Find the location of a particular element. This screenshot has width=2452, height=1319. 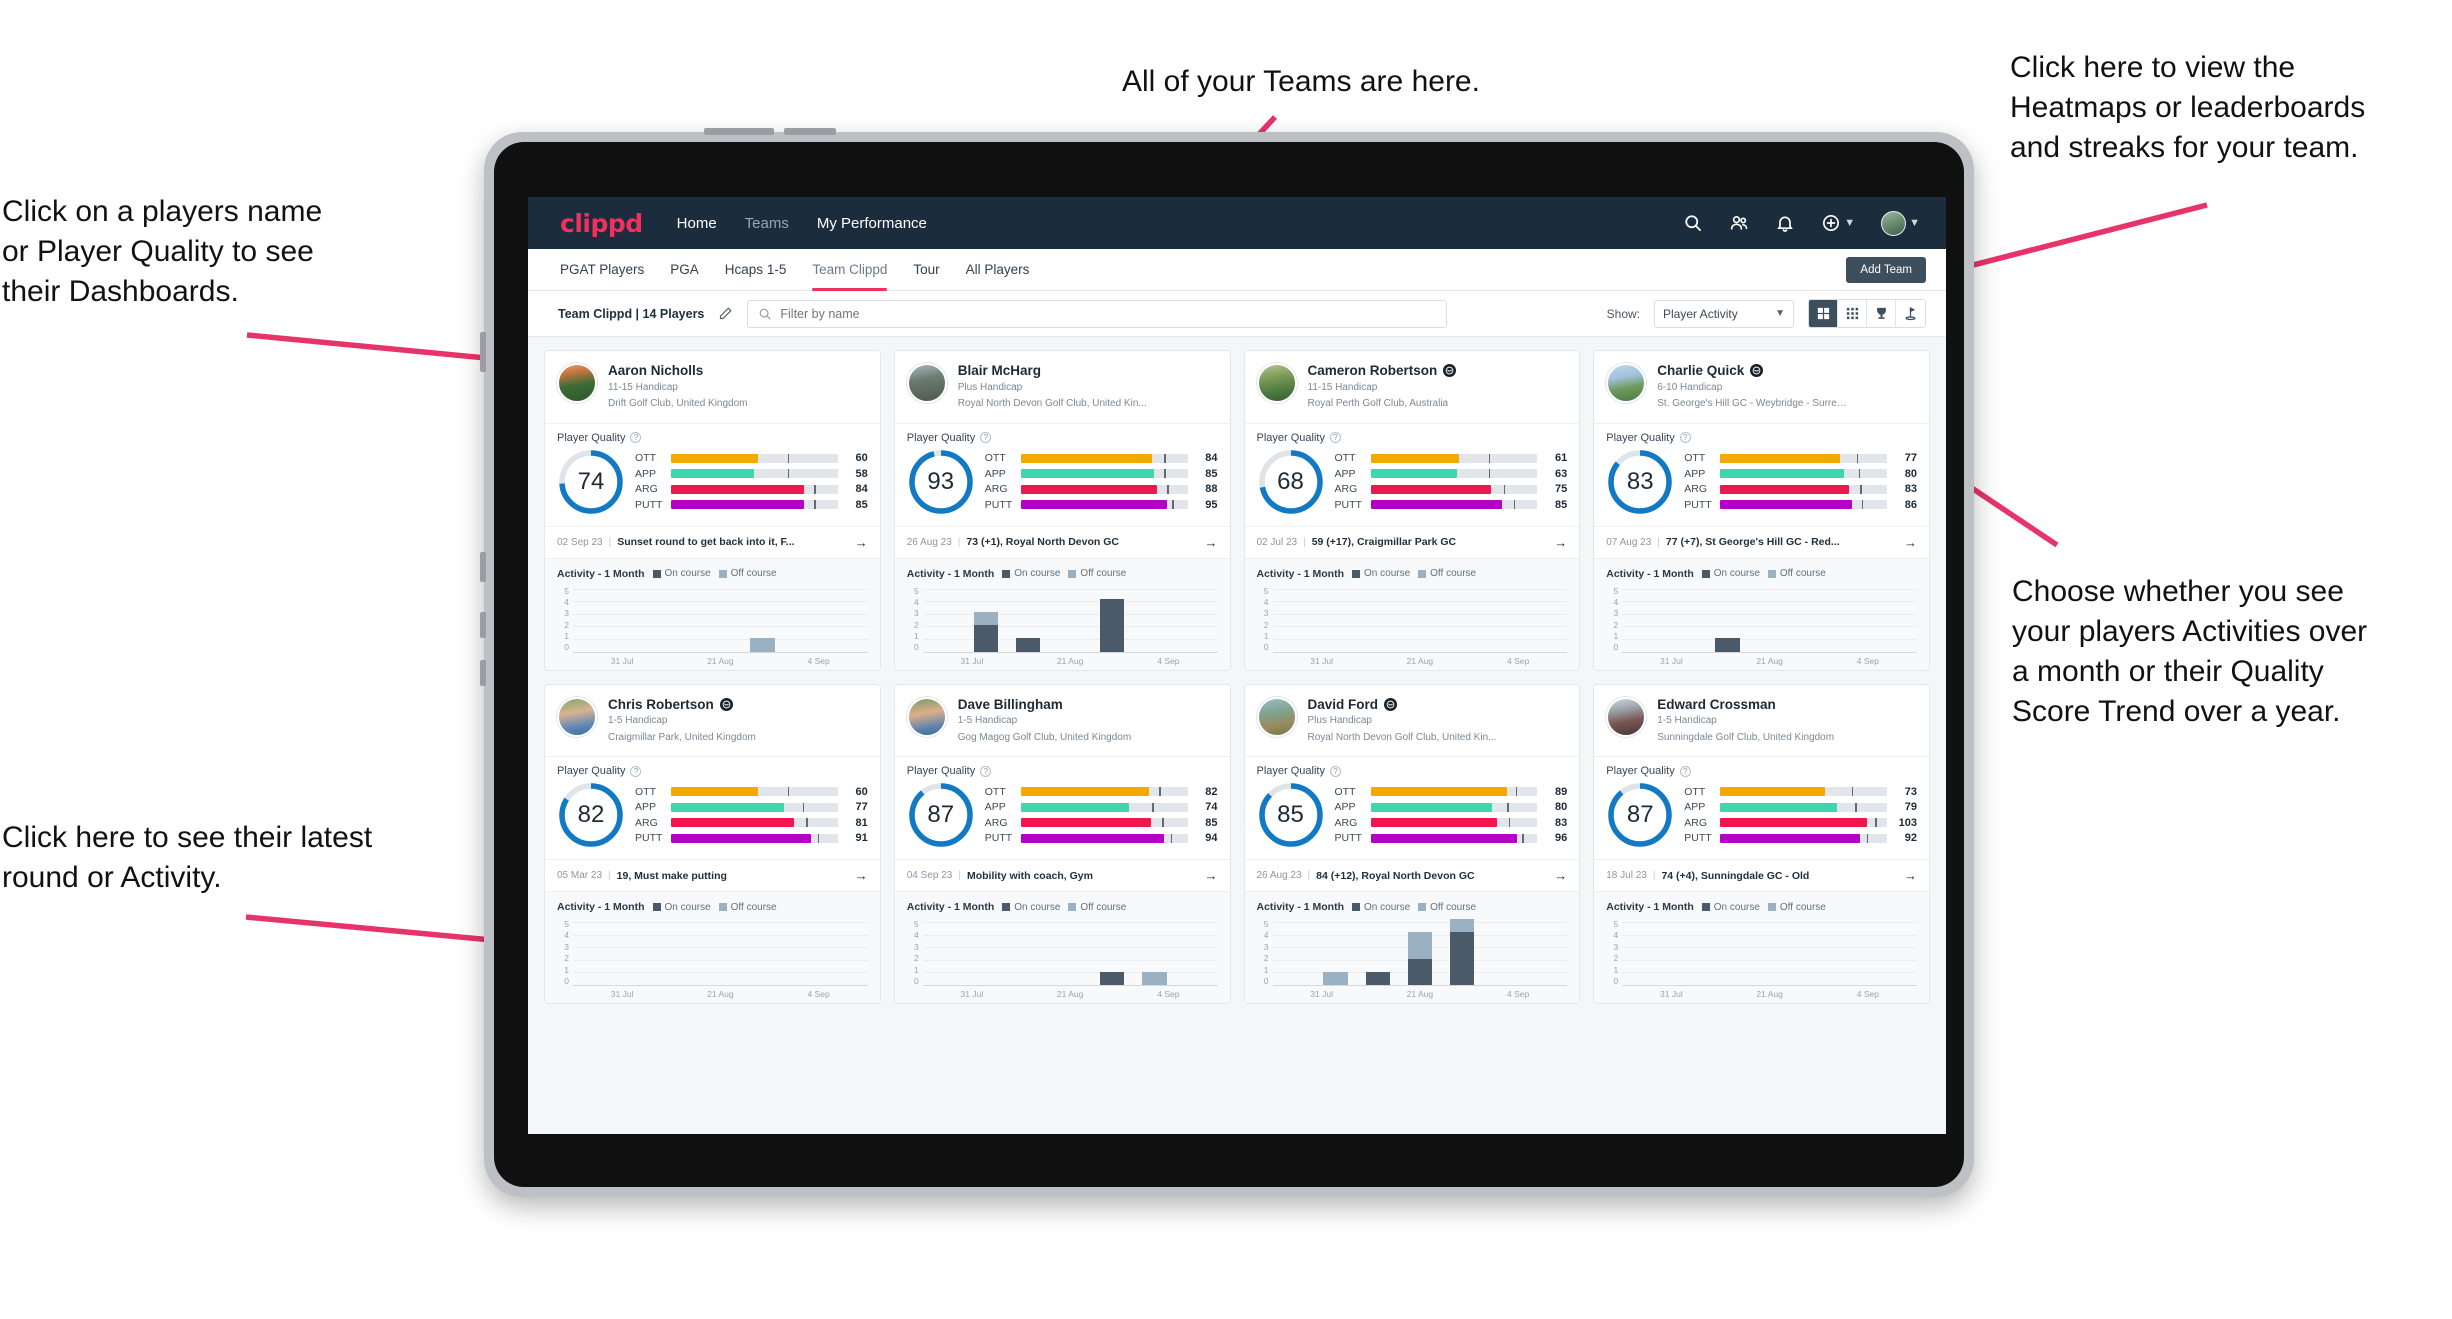

heatmap-flag-view-icon is located at coordinates (1910, 313).